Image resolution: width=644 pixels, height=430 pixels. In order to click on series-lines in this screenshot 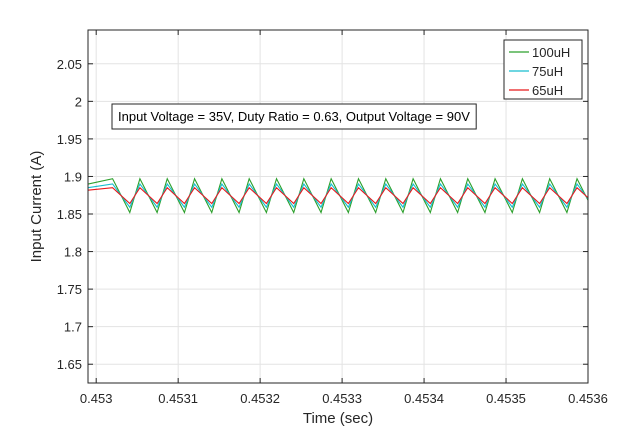, I will do `click(338, 195)`.